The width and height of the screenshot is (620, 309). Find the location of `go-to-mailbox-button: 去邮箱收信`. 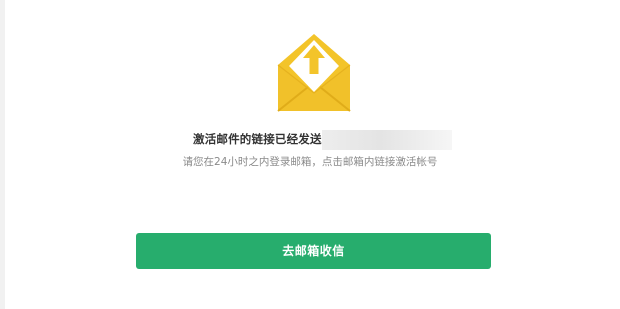

go-to-mailbox-button: 去邮箱收信 is located at coordinates (313, 251).